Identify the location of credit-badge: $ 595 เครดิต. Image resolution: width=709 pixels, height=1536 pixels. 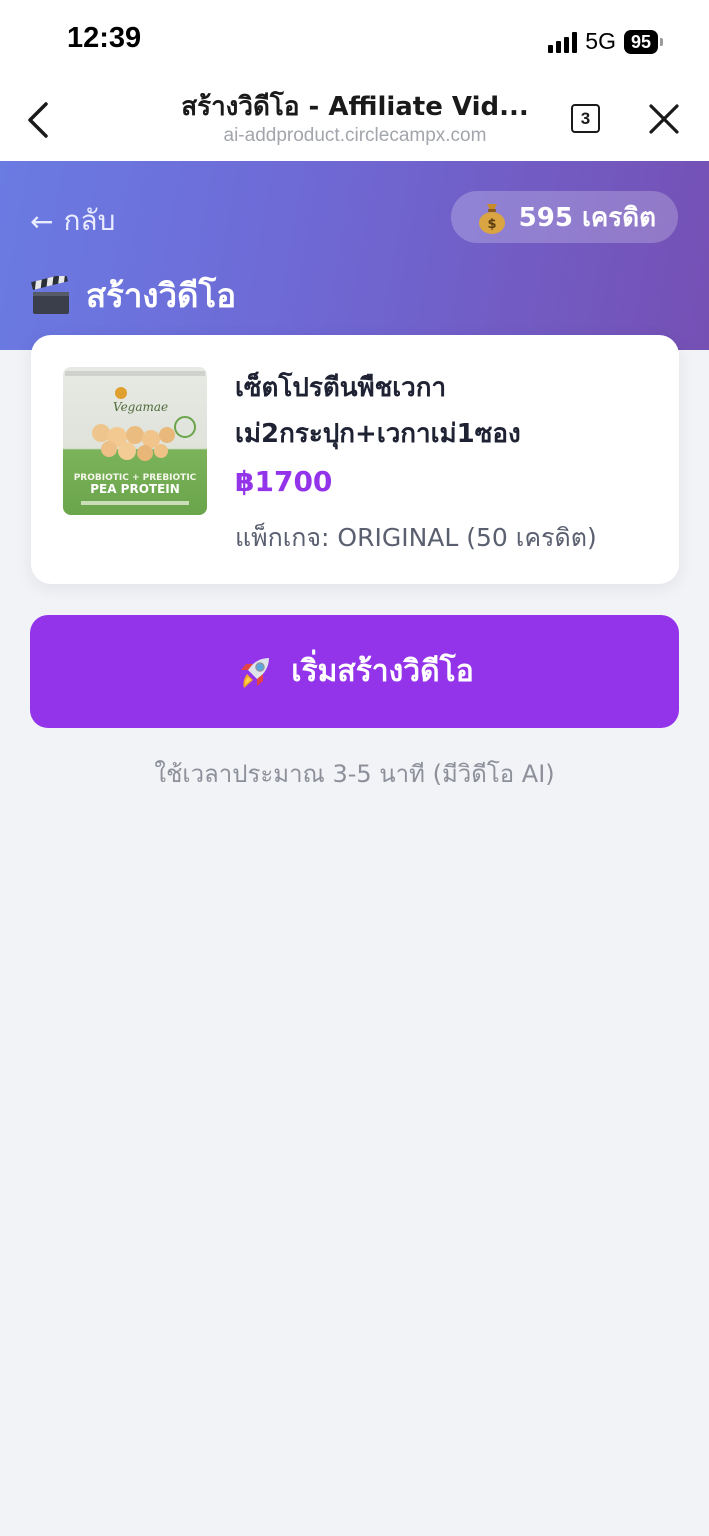
(564, 217).